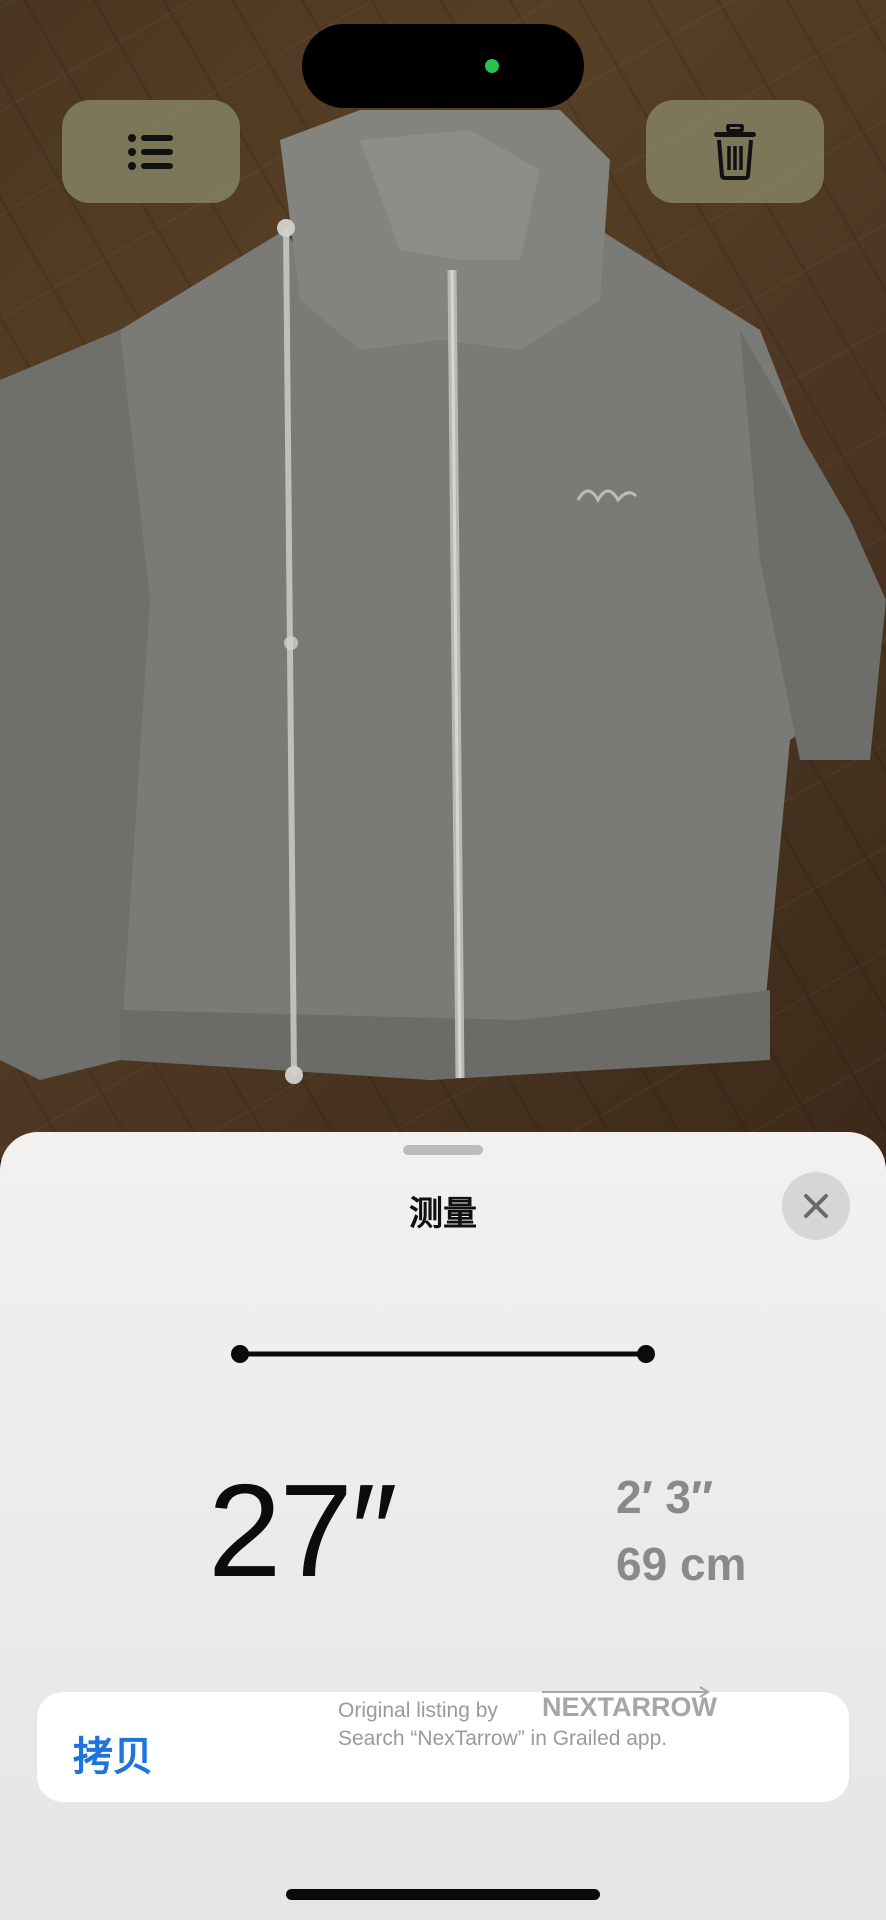 The height and width of the screenshot is (1920, 886). Describe the element at coordinates (443, 1214) in the screenshot. I see `sheet-title: 测量` at that location.